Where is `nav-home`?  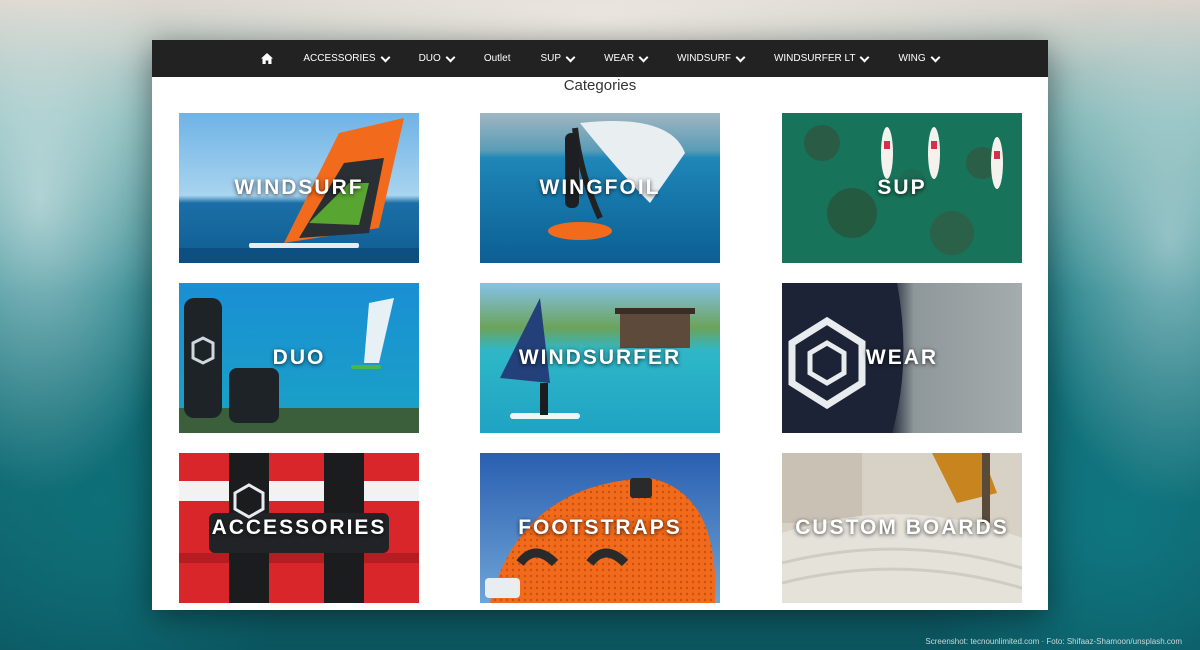 nav-home is located at coordinates (267, 58).